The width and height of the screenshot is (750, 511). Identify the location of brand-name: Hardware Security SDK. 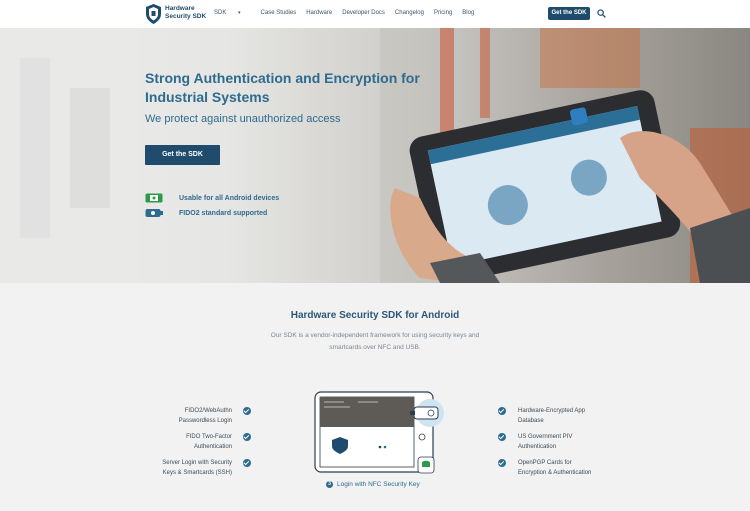
(185, 13).